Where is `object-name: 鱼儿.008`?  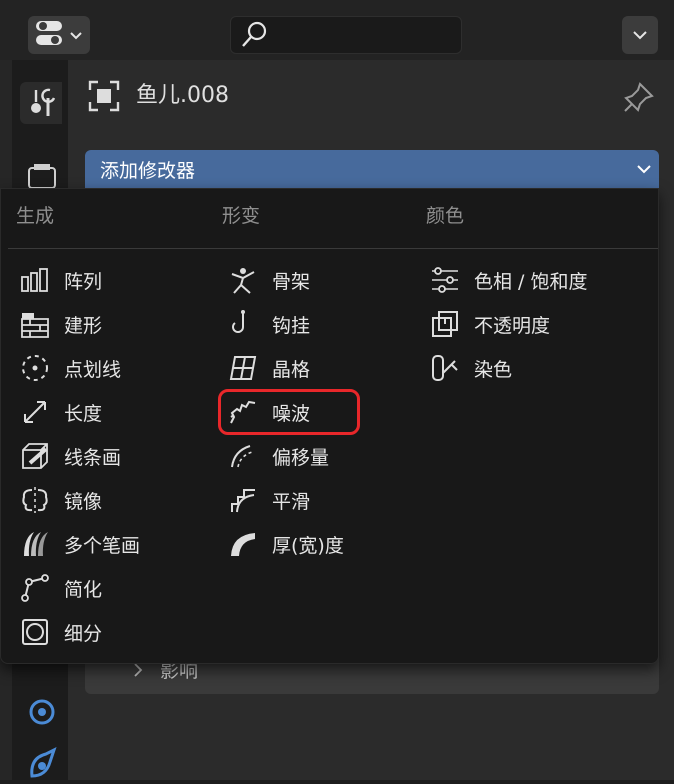 object-name: 鱼儿.008 is located at coordinates (182, 95).